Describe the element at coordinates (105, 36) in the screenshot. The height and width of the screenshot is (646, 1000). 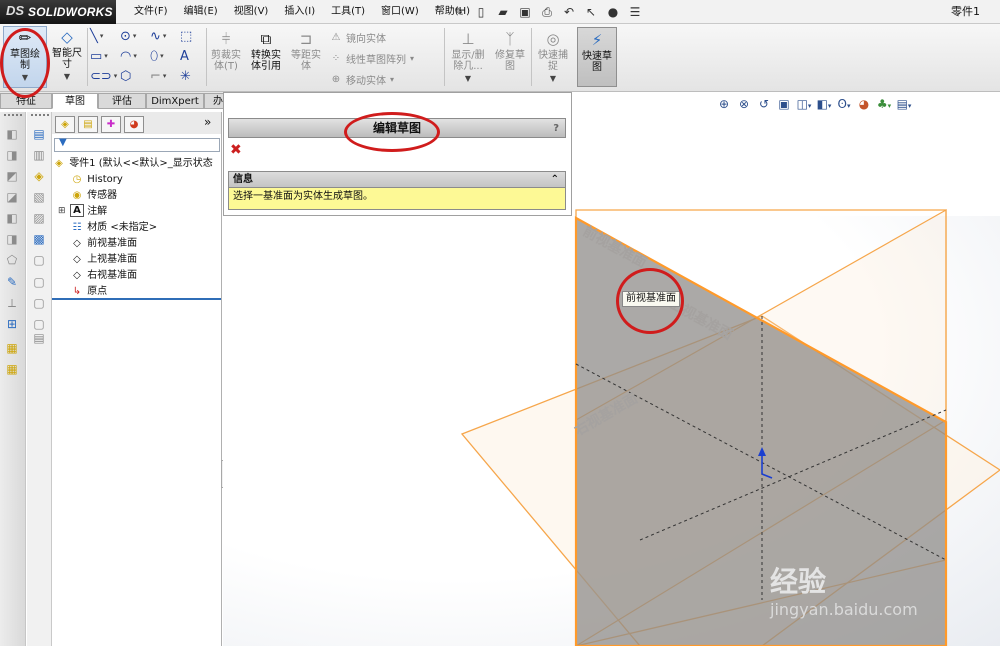
I see `line-icon: ╲ ▾` at that location.